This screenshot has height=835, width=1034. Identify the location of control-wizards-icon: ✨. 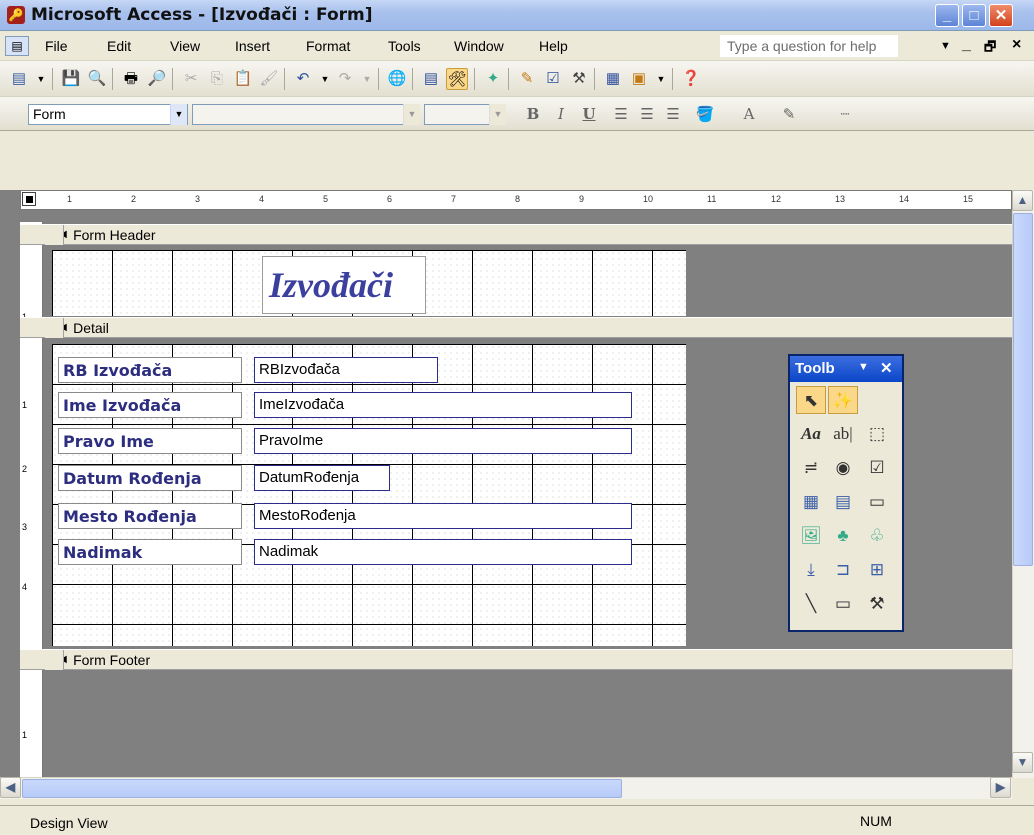
(843, 400).